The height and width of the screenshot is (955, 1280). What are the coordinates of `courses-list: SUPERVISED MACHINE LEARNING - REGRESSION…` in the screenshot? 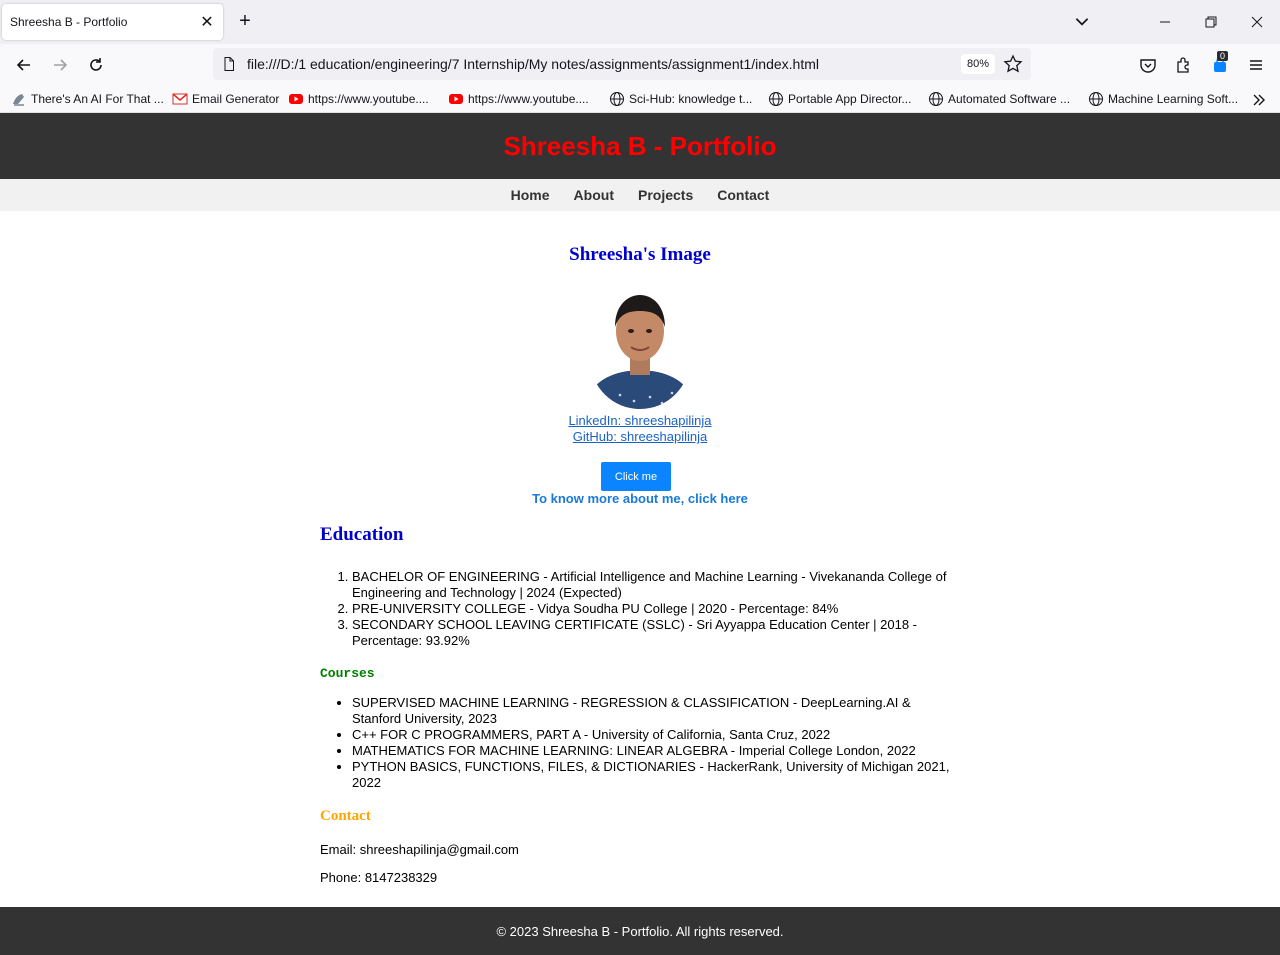 It's located at (656, 743).